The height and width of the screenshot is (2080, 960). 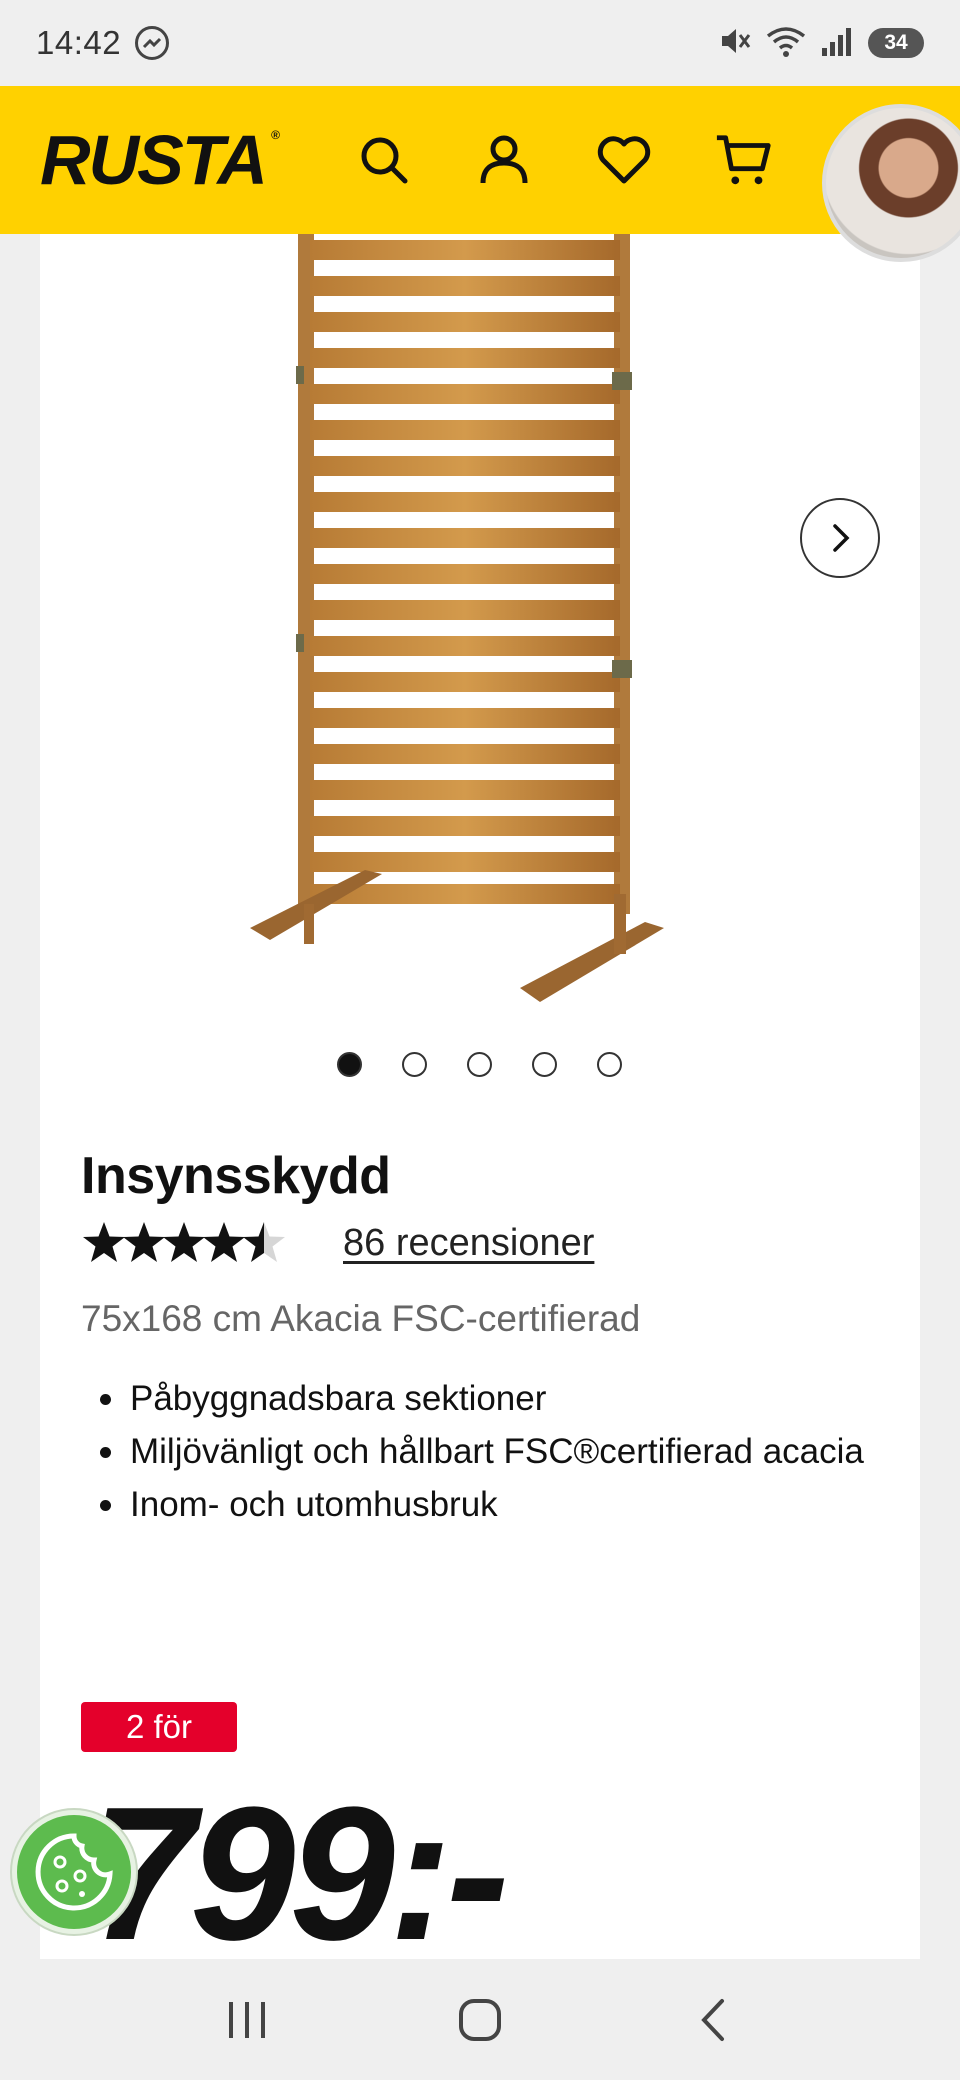 I want to click on half-star-icon, so click(x=264, y=1242).